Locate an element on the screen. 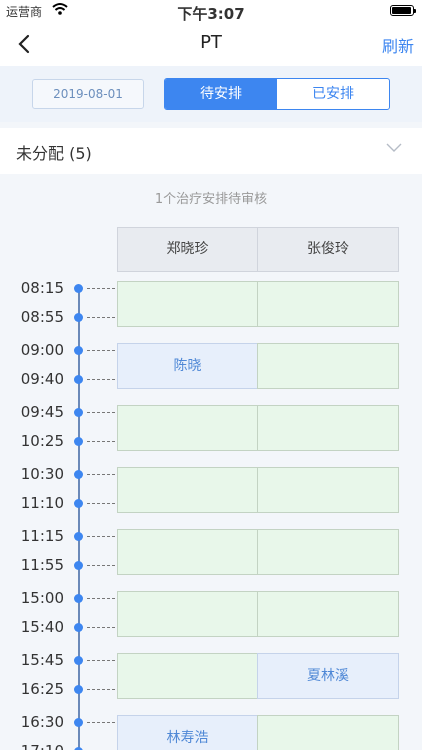 The width and height of the screenshot is (422, 750). slot-start-time: 11:15 is located at coordinates (42, 536).